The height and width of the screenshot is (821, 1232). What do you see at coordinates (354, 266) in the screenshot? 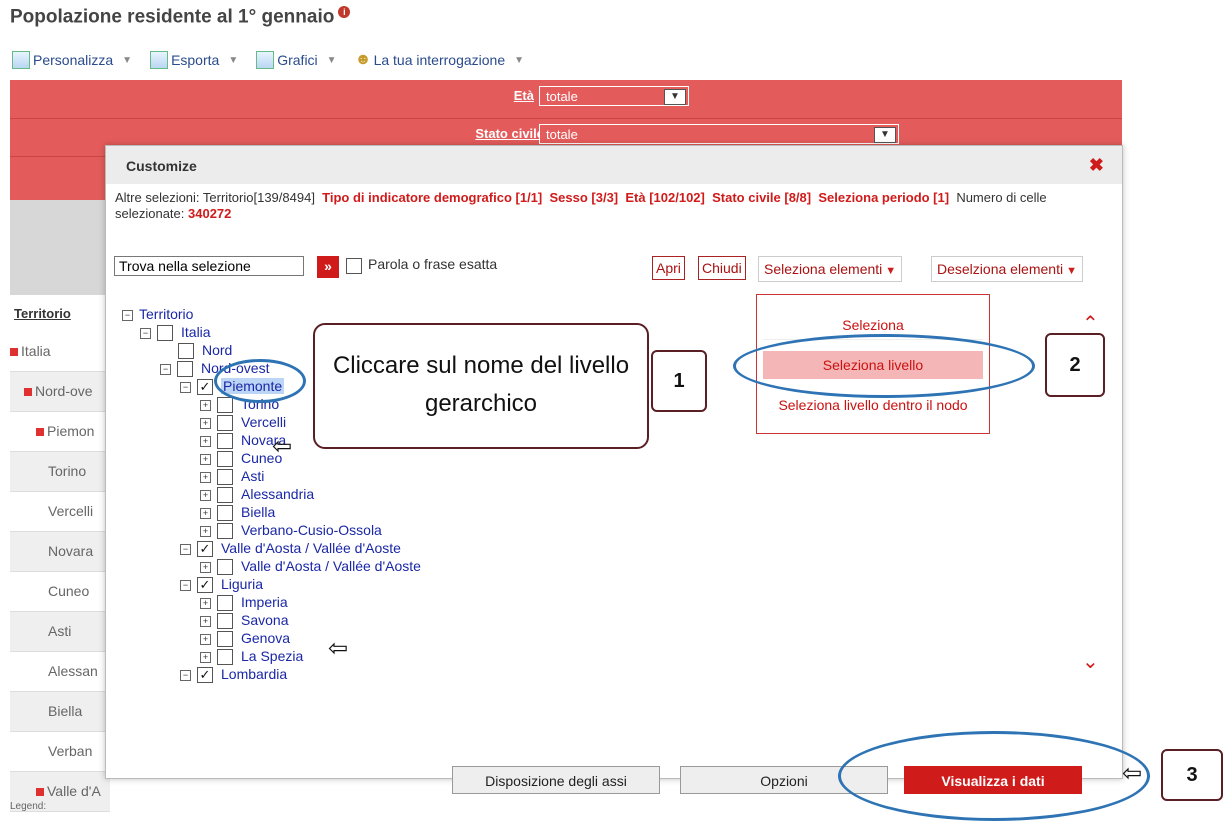
I see `exact-phrase-checkbox` at bounding box center [354, 266].